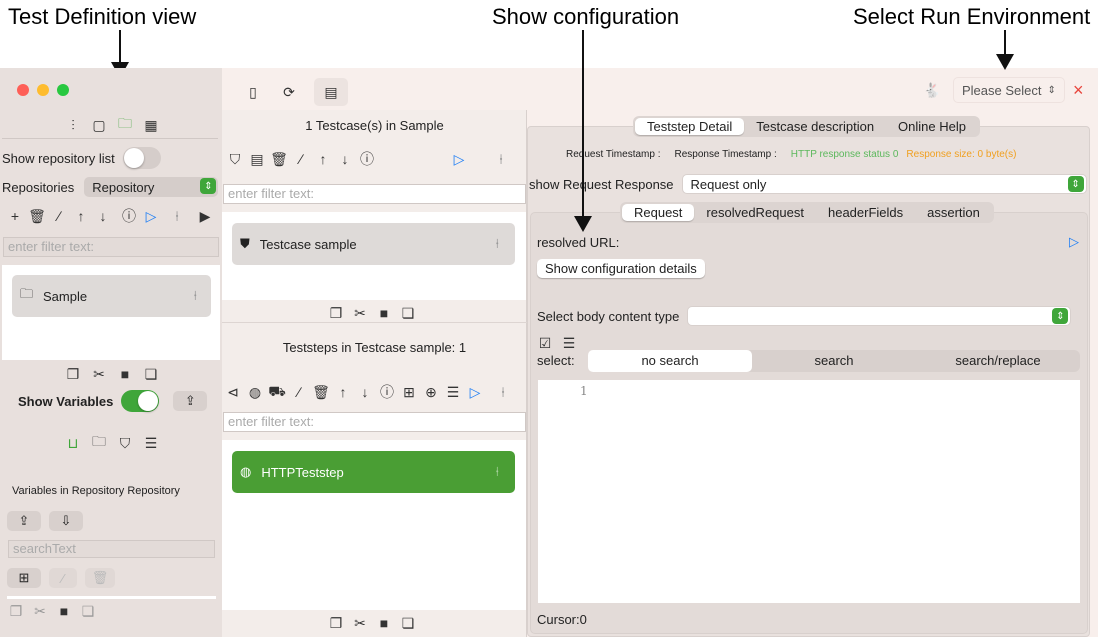  Describe the element at coordinates (73, 443) in the screenshot. I see `inbox-icon: ⊔` at that location.